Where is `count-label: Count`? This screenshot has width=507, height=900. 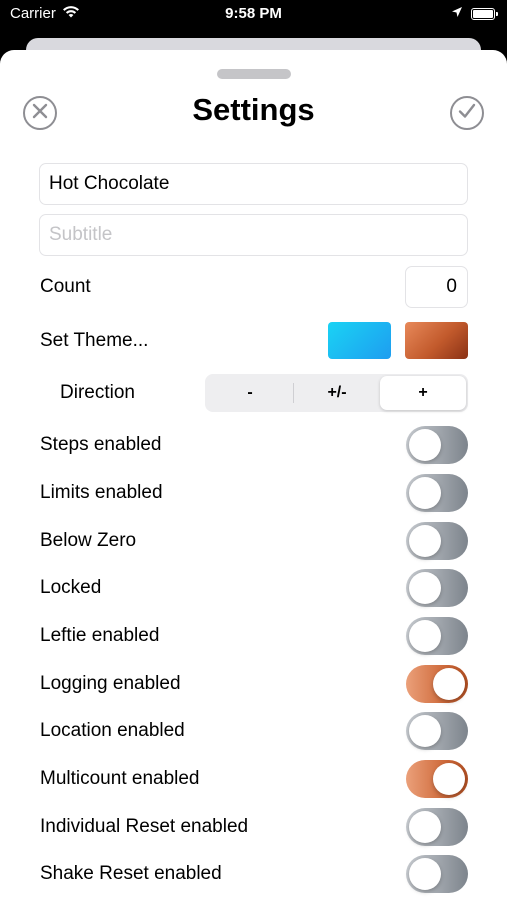 count-label: Count is located at coordinates (65, 286).